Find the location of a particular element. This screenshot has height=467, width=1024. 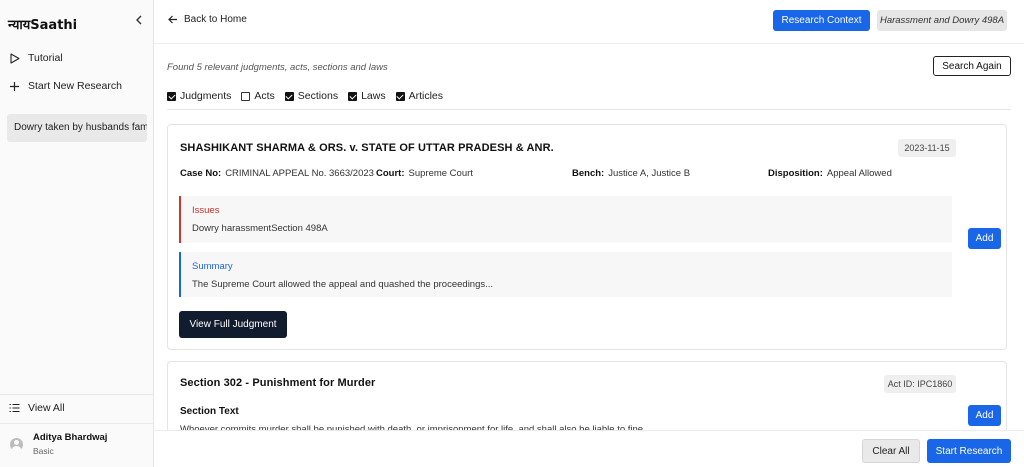

chat-history-item: Dowry taken by husbands family is located at coordinates (77, 128).